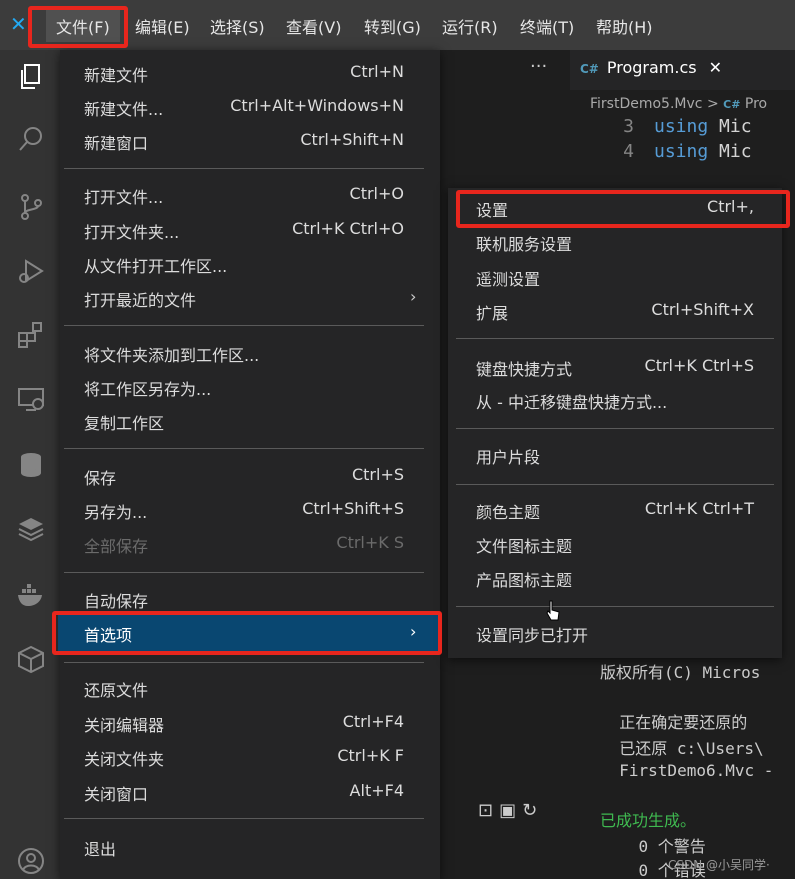  I want to click on menu-item-new-file: 新建文件 Ctrl+N, so click(250, 73).